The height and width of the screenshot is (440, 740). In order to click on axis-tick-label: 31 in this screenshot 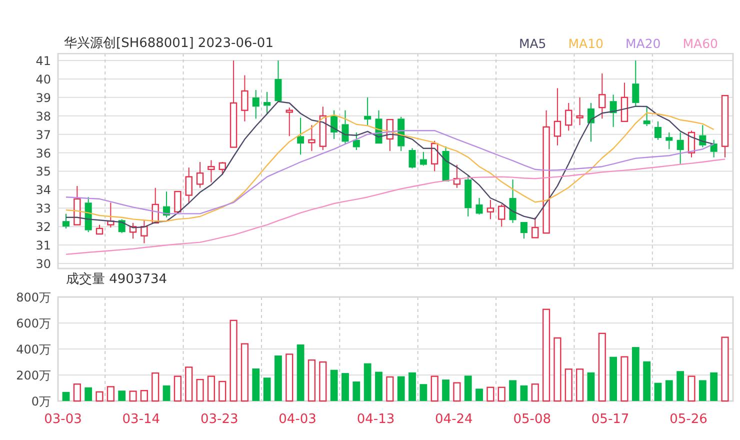, I will do `click(43, 245)`.